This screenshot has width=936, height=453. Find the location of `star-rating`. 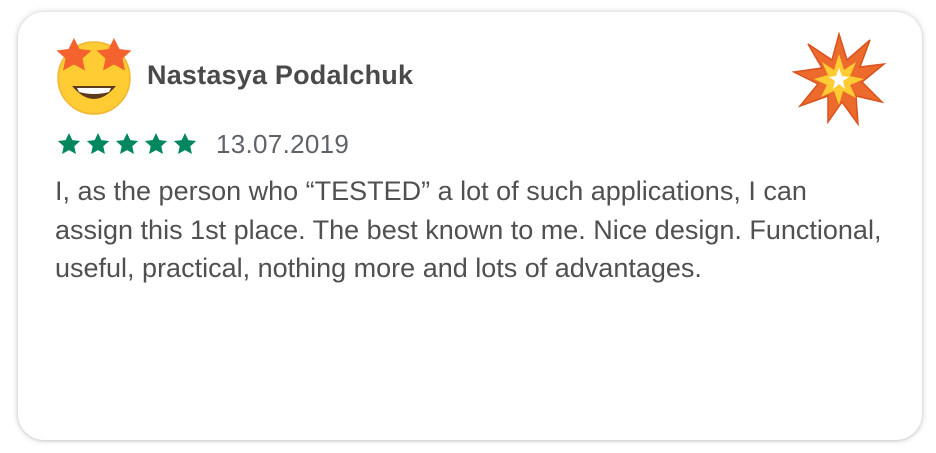

star-rating is located at coordinates (127, 144).